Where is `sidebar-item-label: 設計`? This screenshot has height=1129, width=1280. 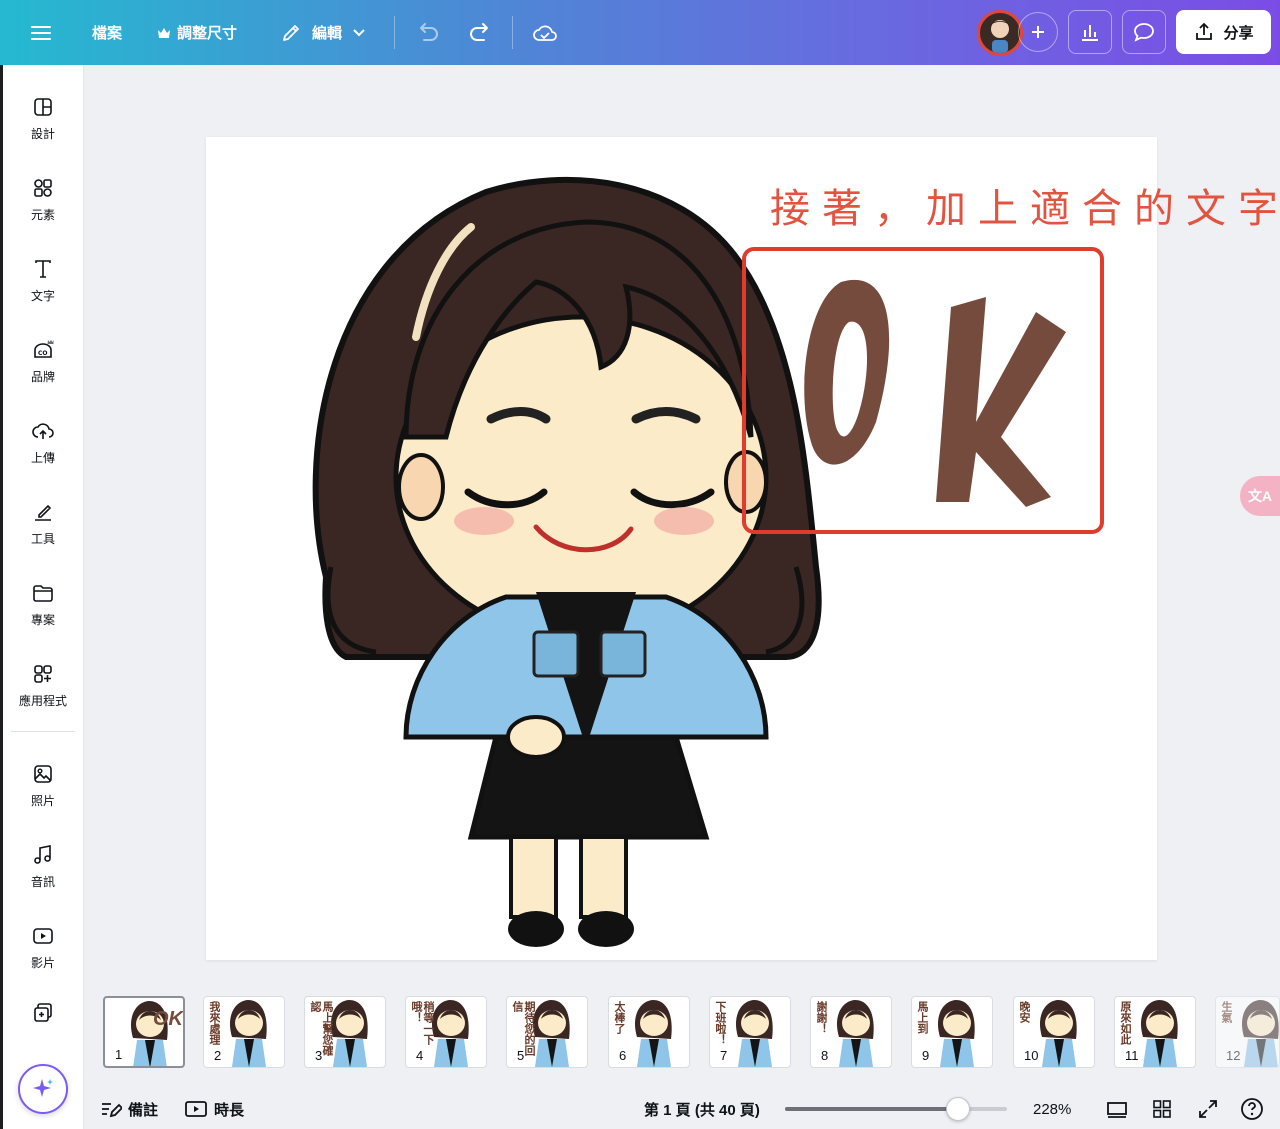
sidebar-item-label: 設計 is located at coordinates (42, 133).